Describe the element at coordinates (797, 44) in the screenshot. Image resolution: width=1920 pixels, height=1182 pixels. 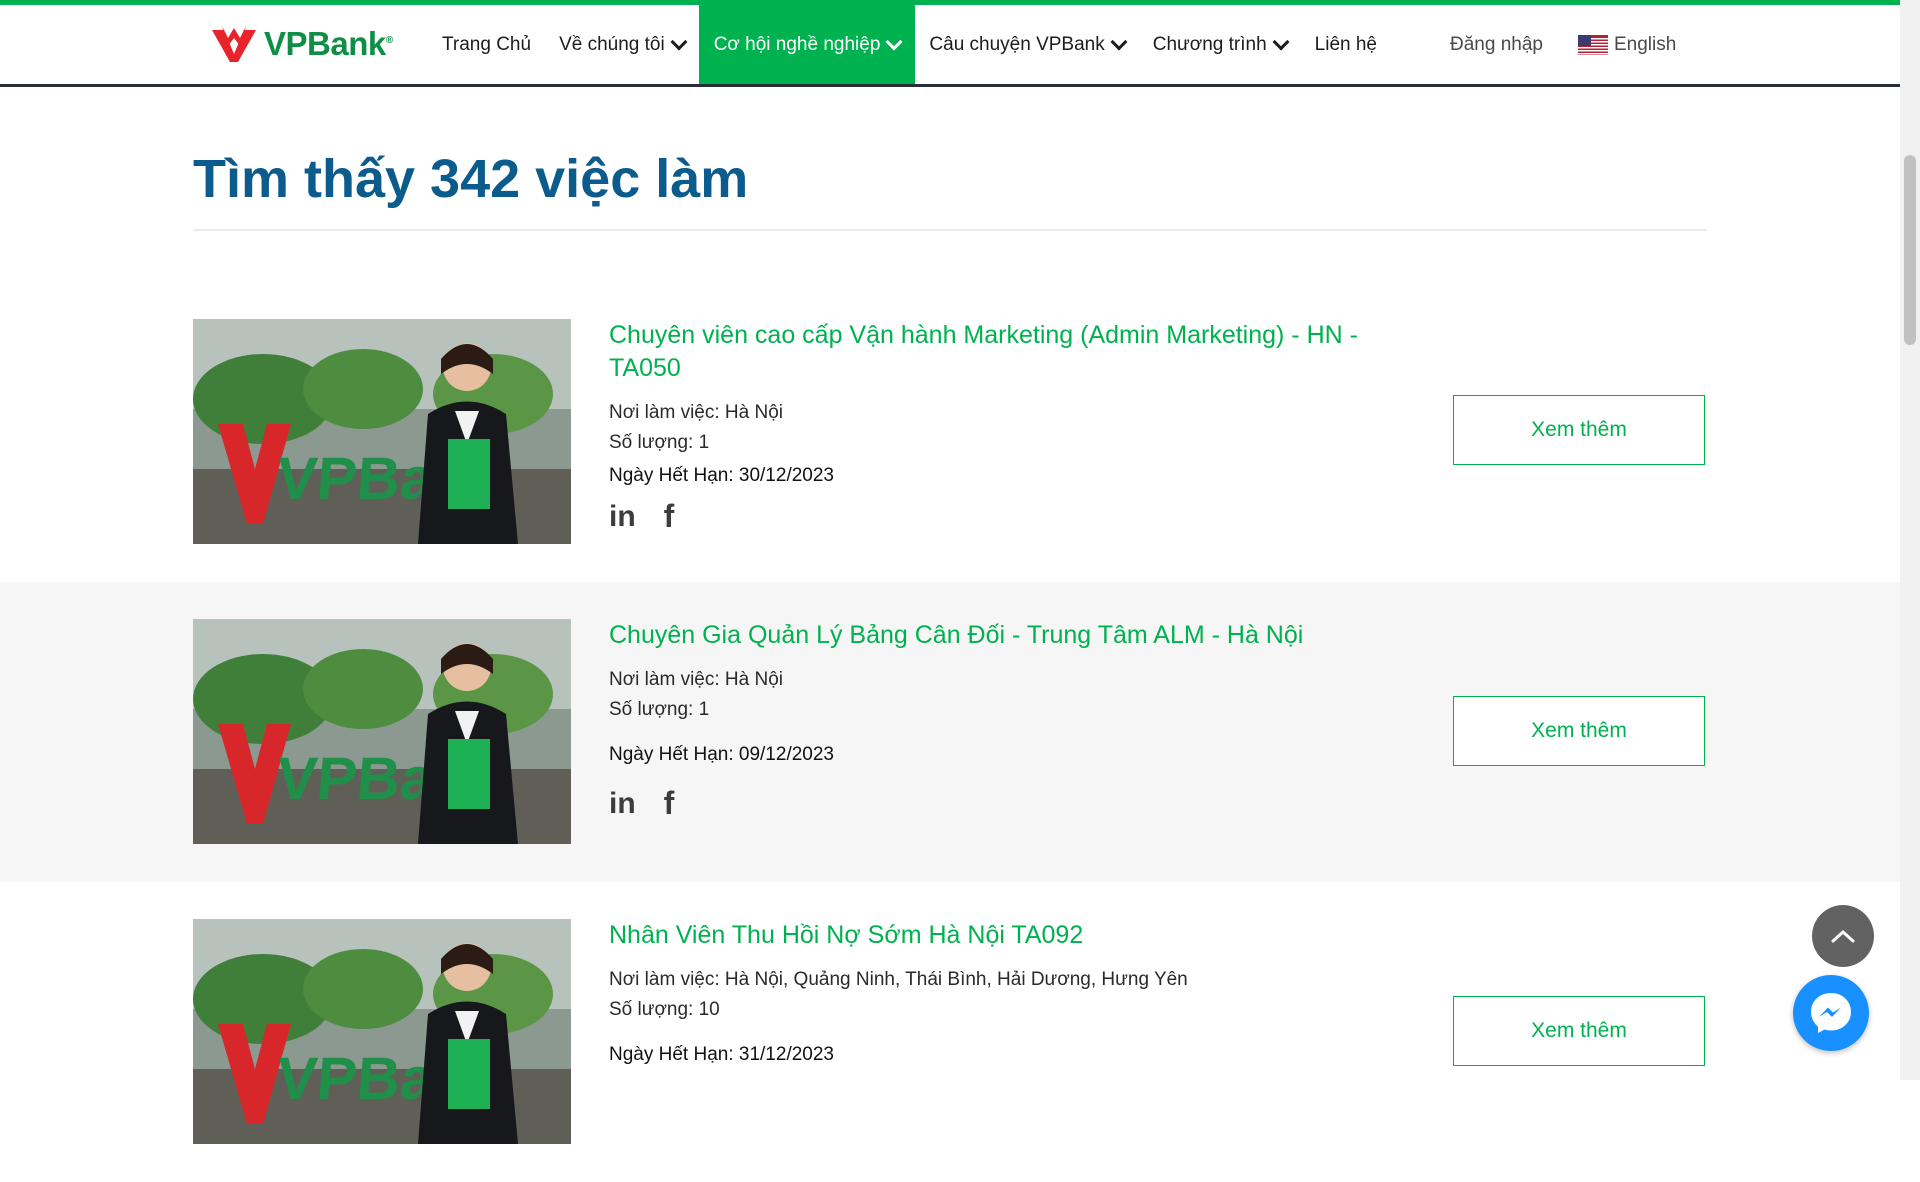
I see `nav-label: Cơ hội nghề nghiệp` at that location.